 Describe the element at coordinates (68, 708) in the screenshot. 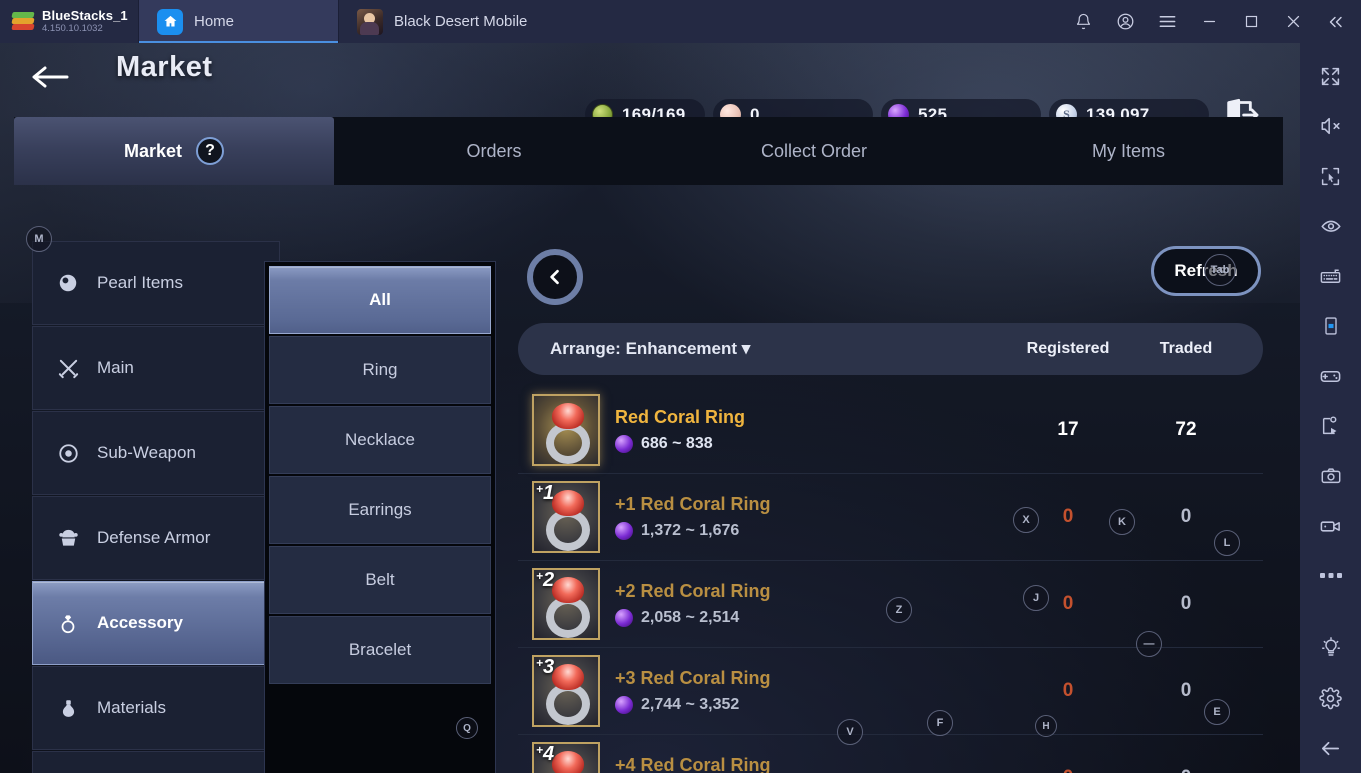

I see `potion-flask-icon` at that location.